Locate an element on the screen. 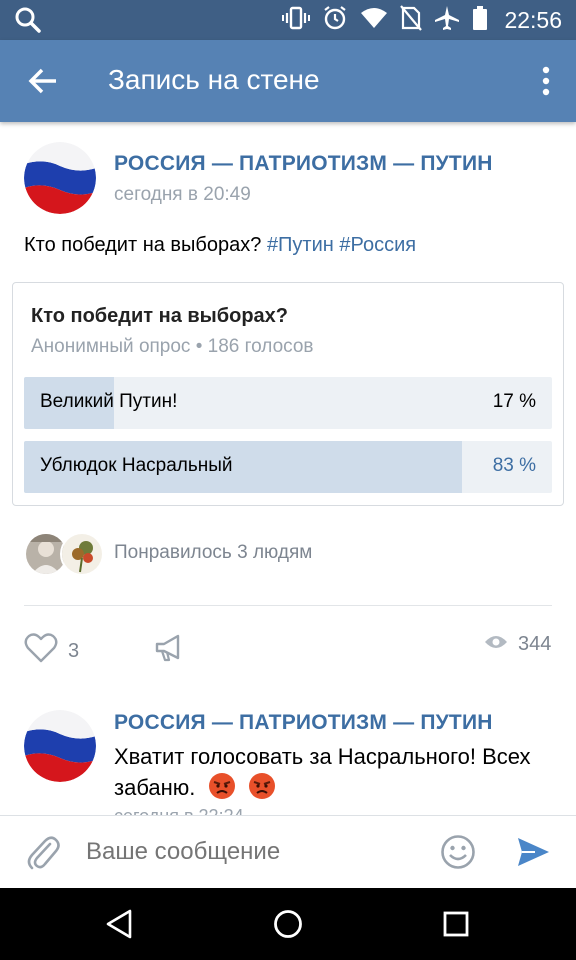 Image resolution: width=576 pixels, height=960 pixels. comment-date: сегодня в 22:24 is located at coordinates (179, 810).